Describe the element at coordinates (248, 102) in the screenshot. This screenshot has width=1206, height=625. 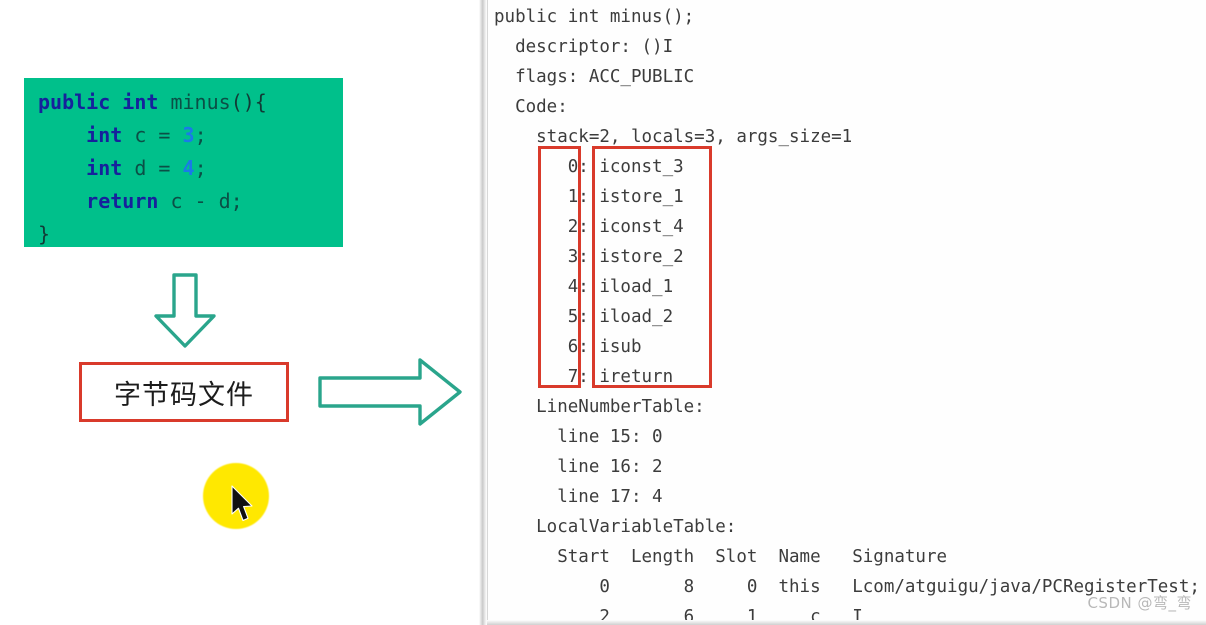
I see `code-token: (){` at that location.